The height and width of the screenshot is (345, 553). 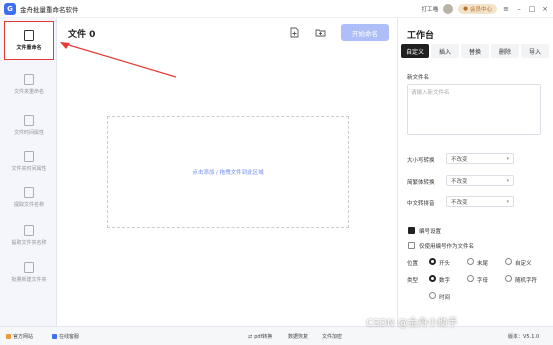 I want to click on type-label: 类型, so click(x=413, y=281).